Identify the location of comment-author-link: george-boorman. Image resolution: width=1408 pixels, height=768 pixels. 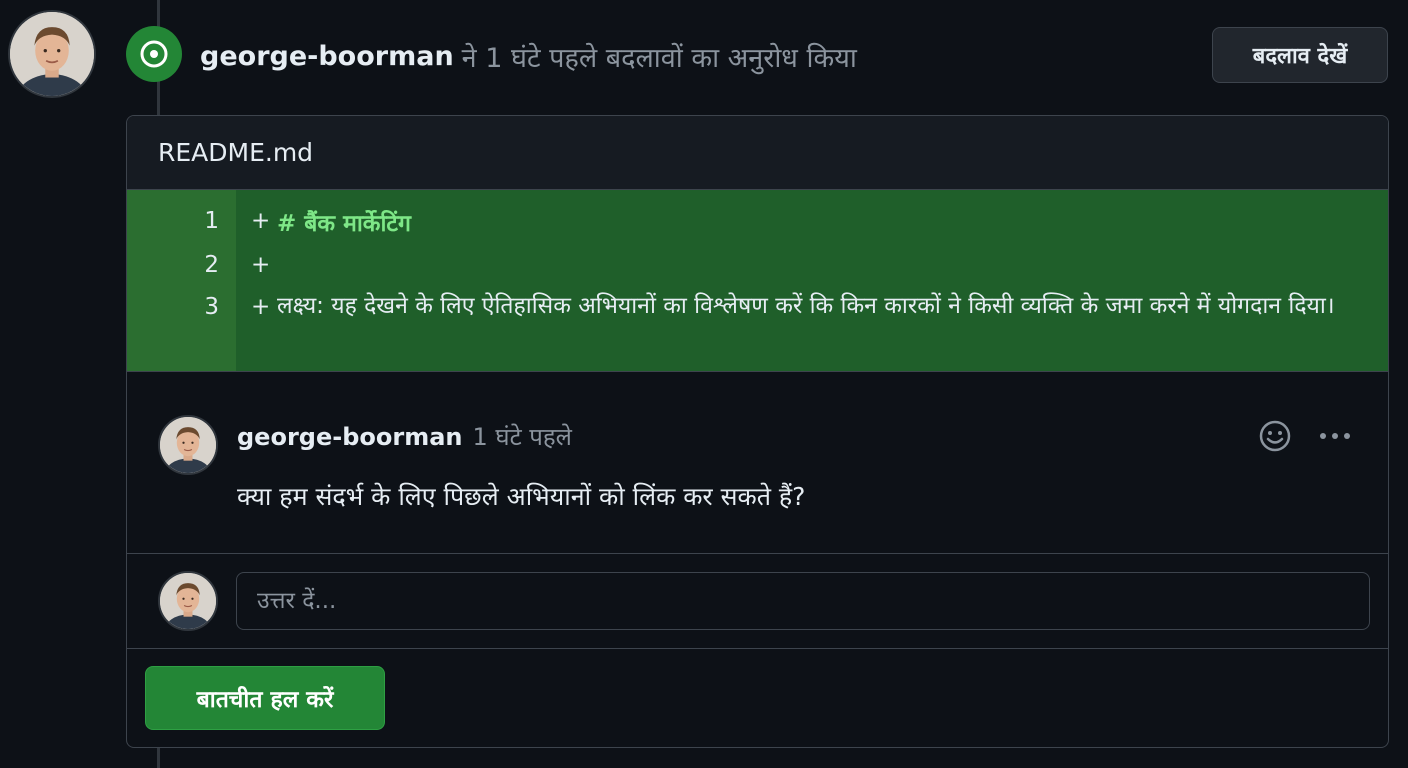
(349, 437).